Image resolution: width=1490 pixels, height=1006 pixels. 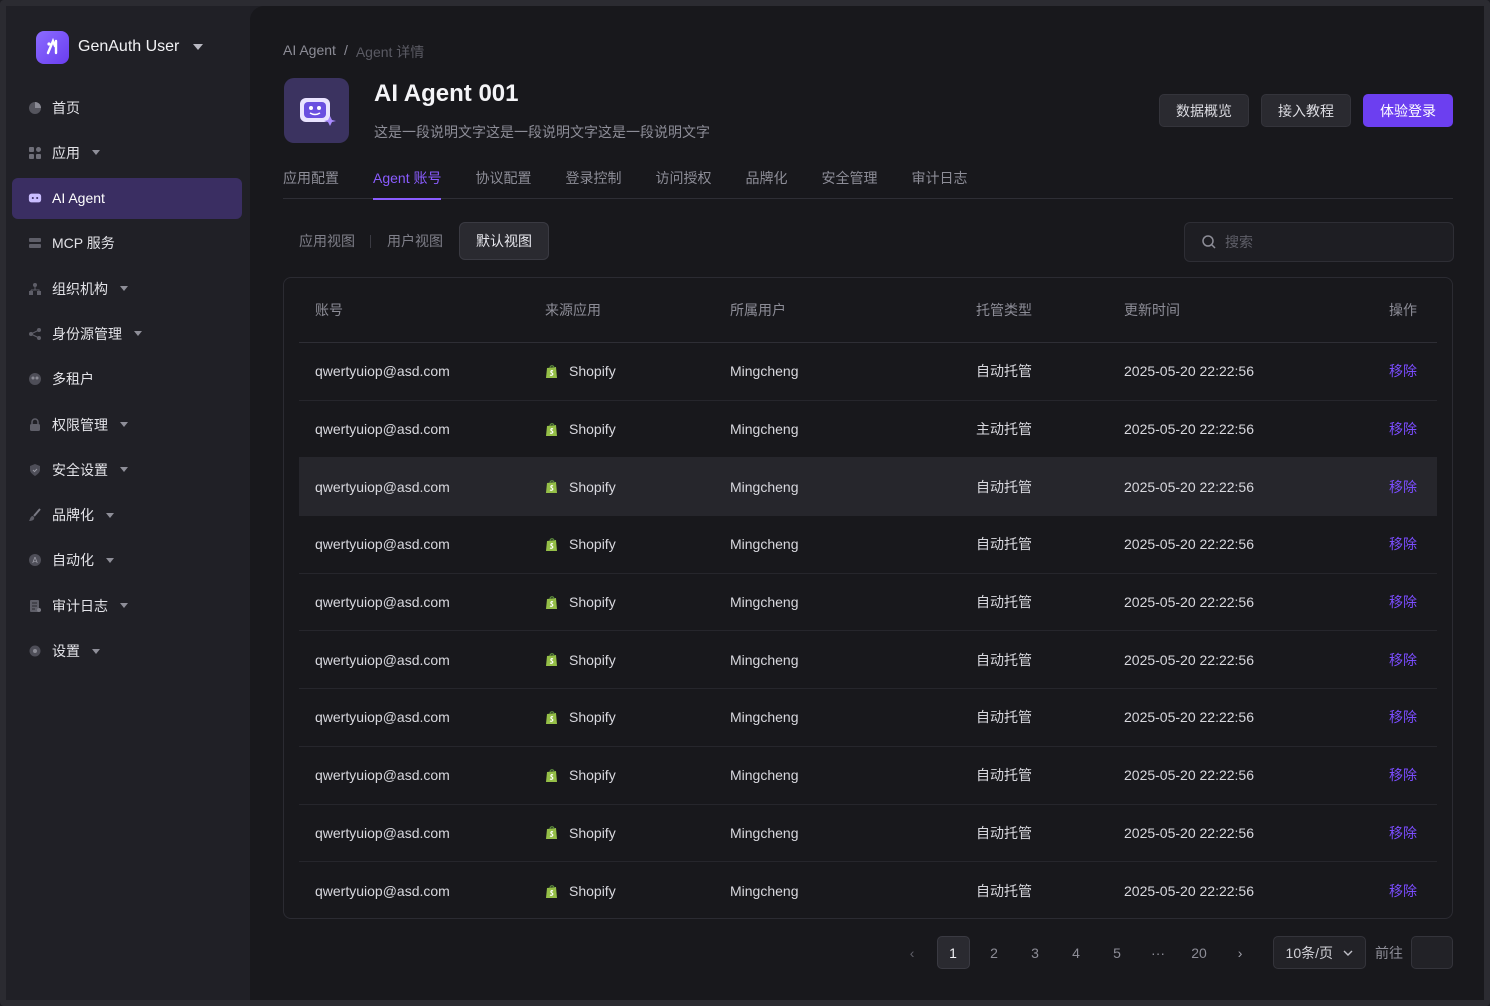 What do you see at coordinates (1117, 952) in the screenshot?
I see `page-button: 5` at bounding box center [1117, 952].